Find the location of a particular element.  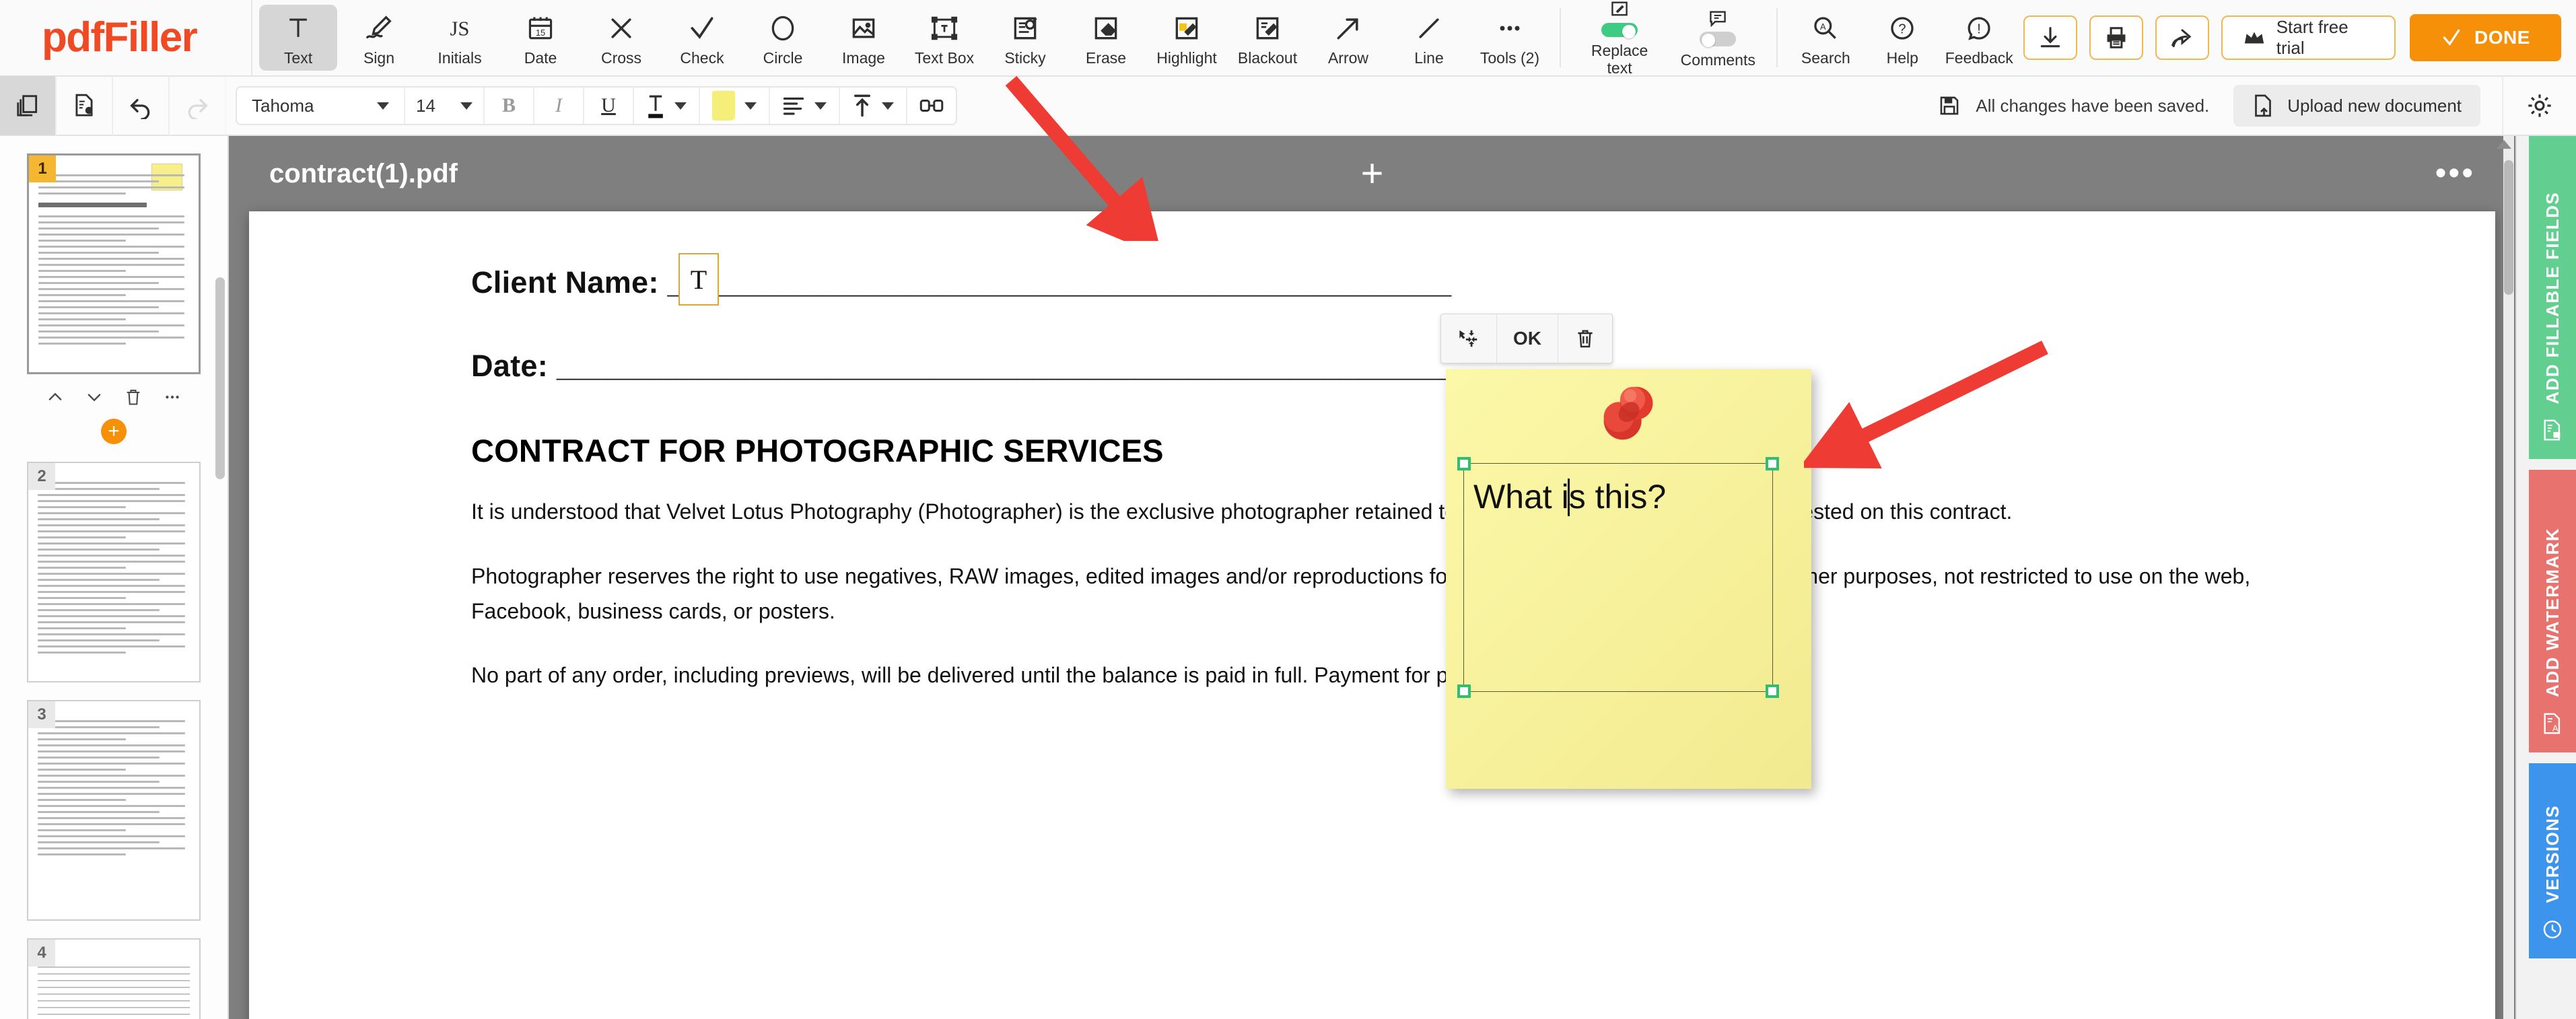

tool-feedback: ! Feedback is located at coordinates (1979, 38).